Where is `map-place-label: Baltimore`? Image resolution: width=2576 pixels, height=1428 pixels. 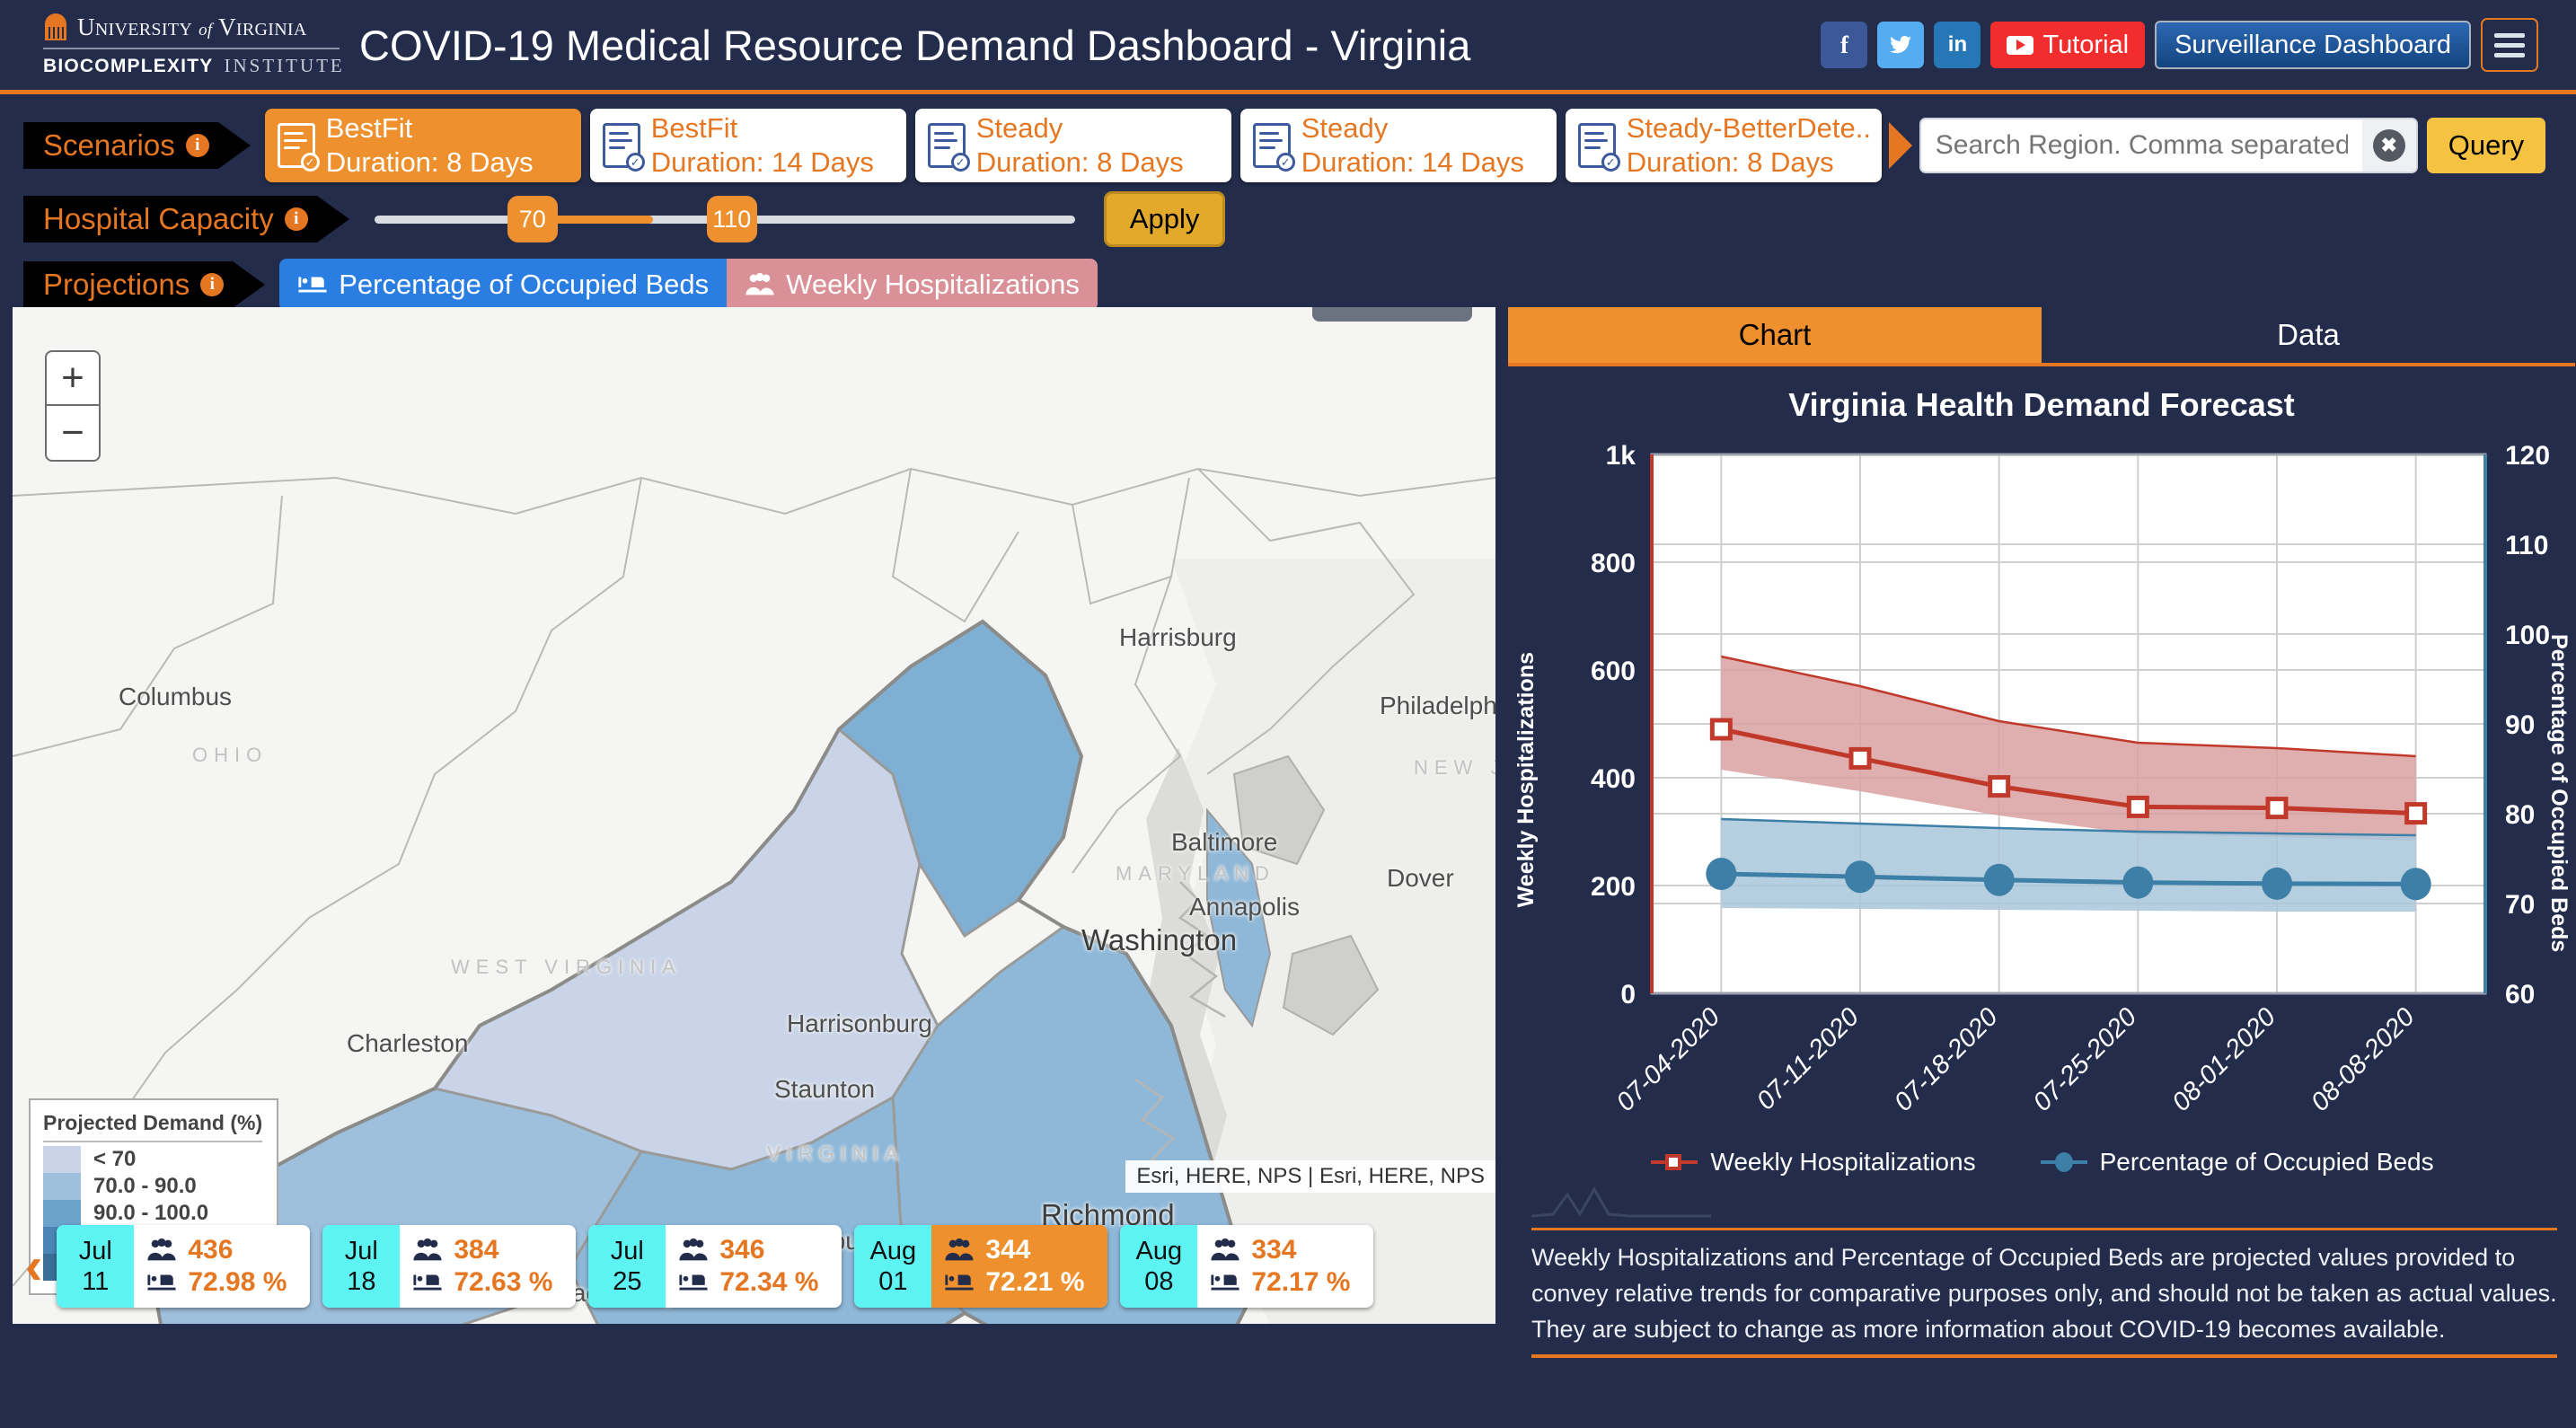 map-place-label: Baltimore is located at coordinates (1224, 842).